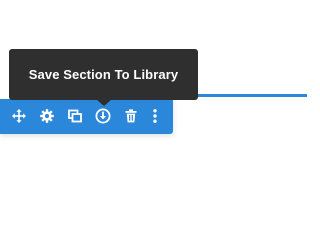  I want to click on more-options-button, so click(155, 116).